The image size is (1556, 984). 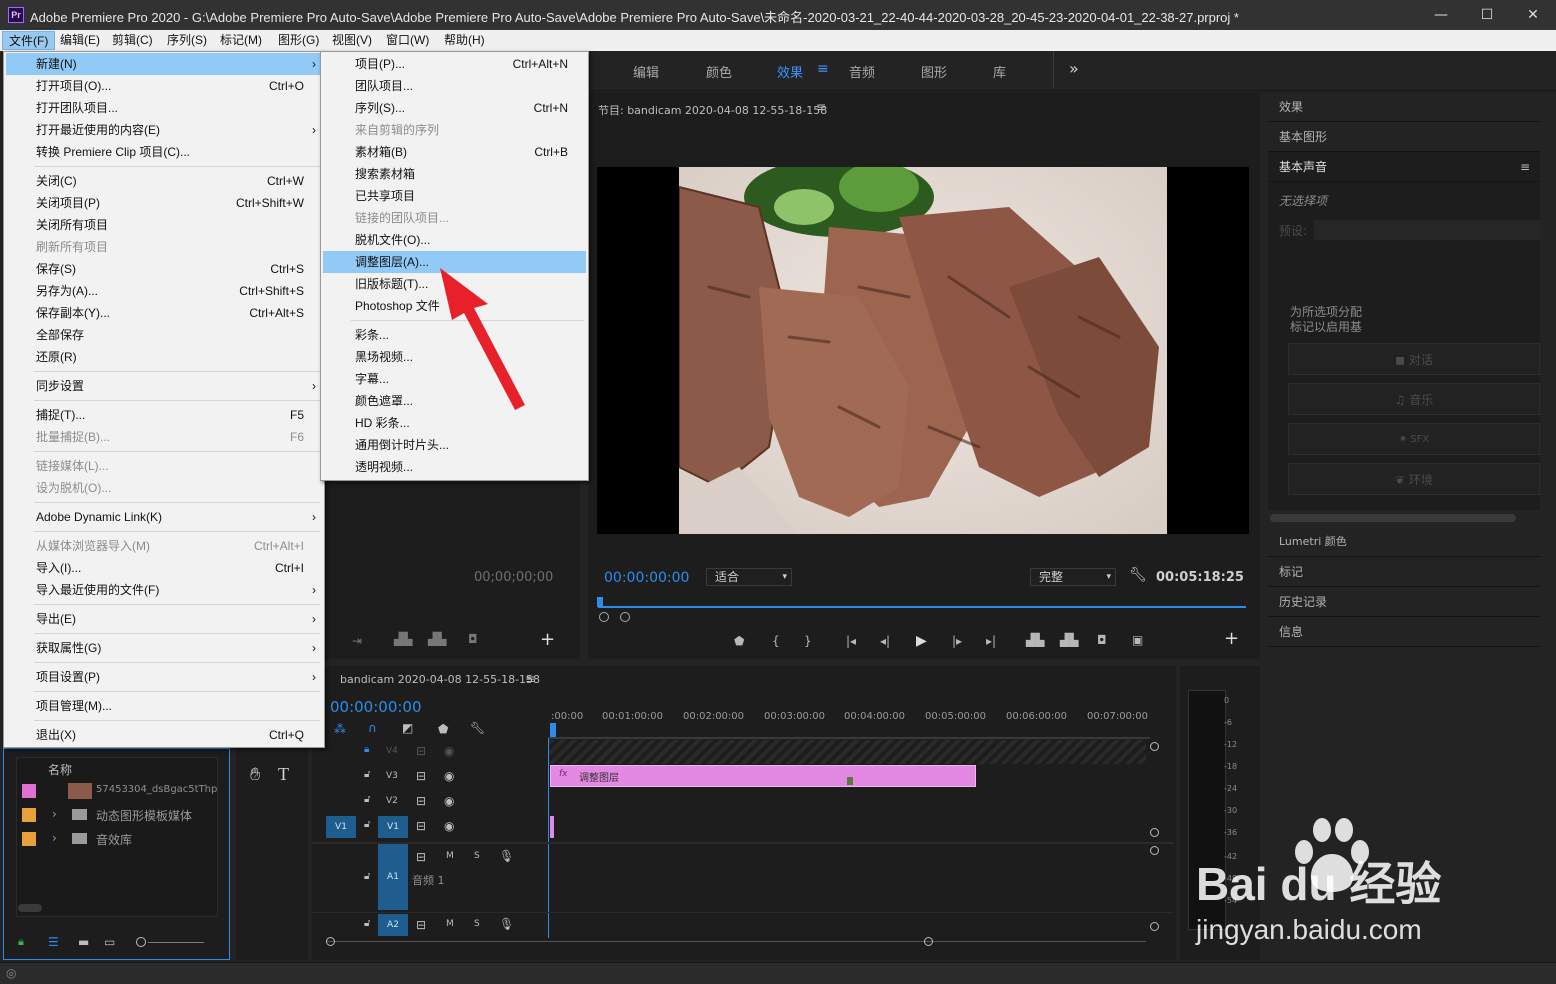 What do you see at coordinates (454, 108) in the screenshot?
I see `submenu-item-sequence: 序列(S)... Ctrl+N` at bounding box center [454, 108].